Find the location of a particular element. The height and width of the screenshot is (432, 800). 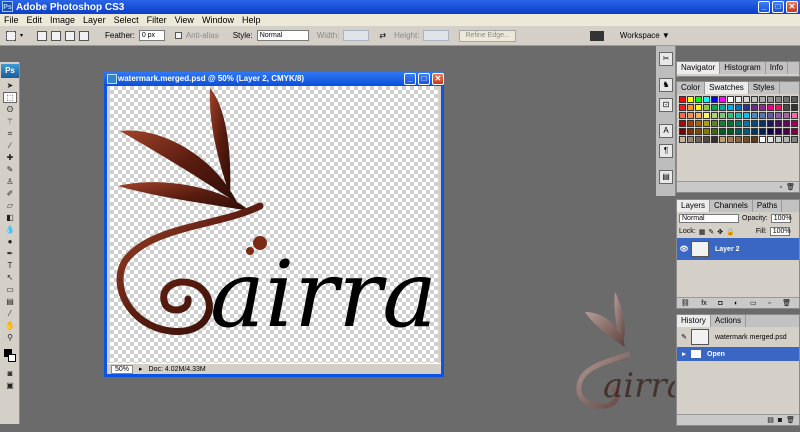

menu-filter: Filter is located at coordinates (157, 20).